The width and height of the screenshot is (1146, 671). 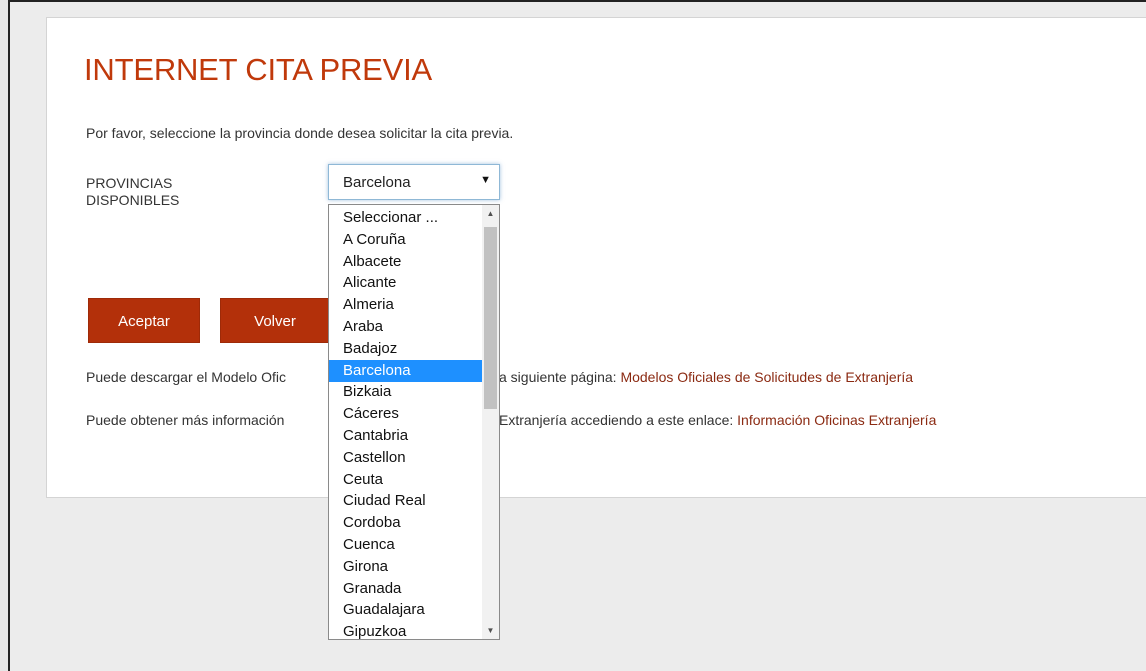 What do you see at coordinates (144, 320) in the screenshot?
I see `accept-button: Aceptar` at bounding box center [144, 320].